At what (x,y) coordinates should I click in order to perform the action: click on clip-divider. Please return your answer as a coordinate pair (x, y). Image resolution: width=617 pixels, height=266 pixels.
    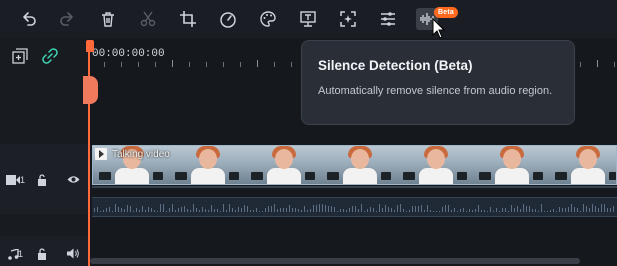
    Looking at the image, I should click on (354, 187).